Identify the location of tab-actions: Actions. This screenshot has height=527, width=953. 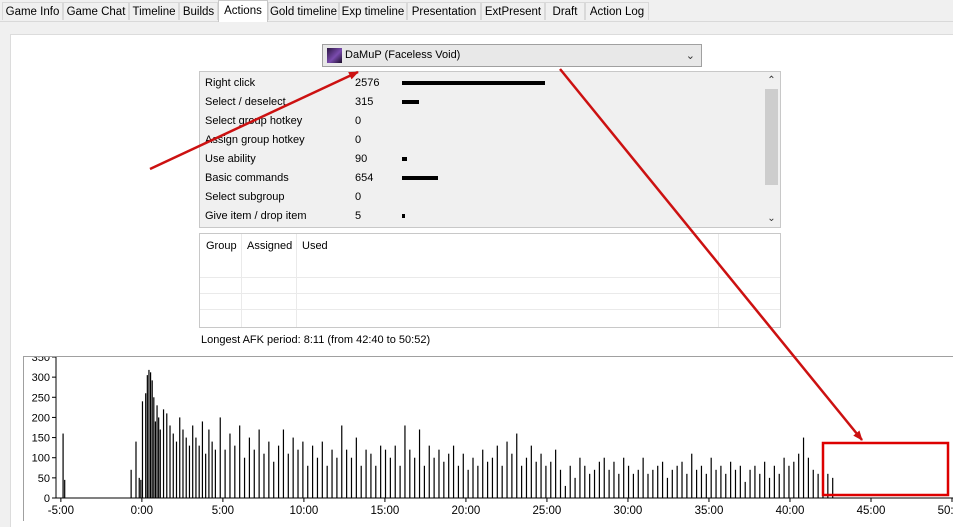
(243, 11).